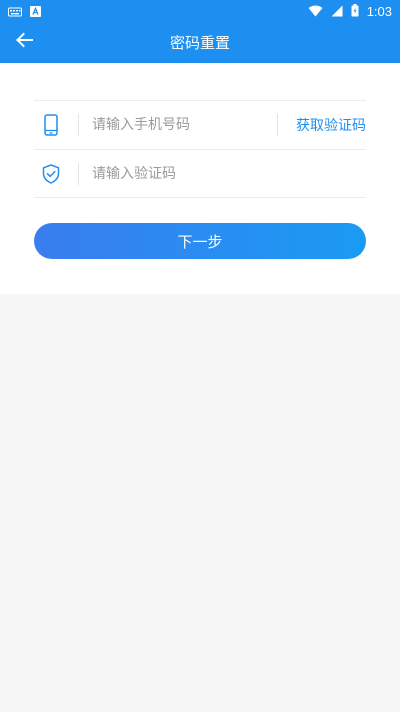  I want to click on notification-a-icon, so click(35, 11).